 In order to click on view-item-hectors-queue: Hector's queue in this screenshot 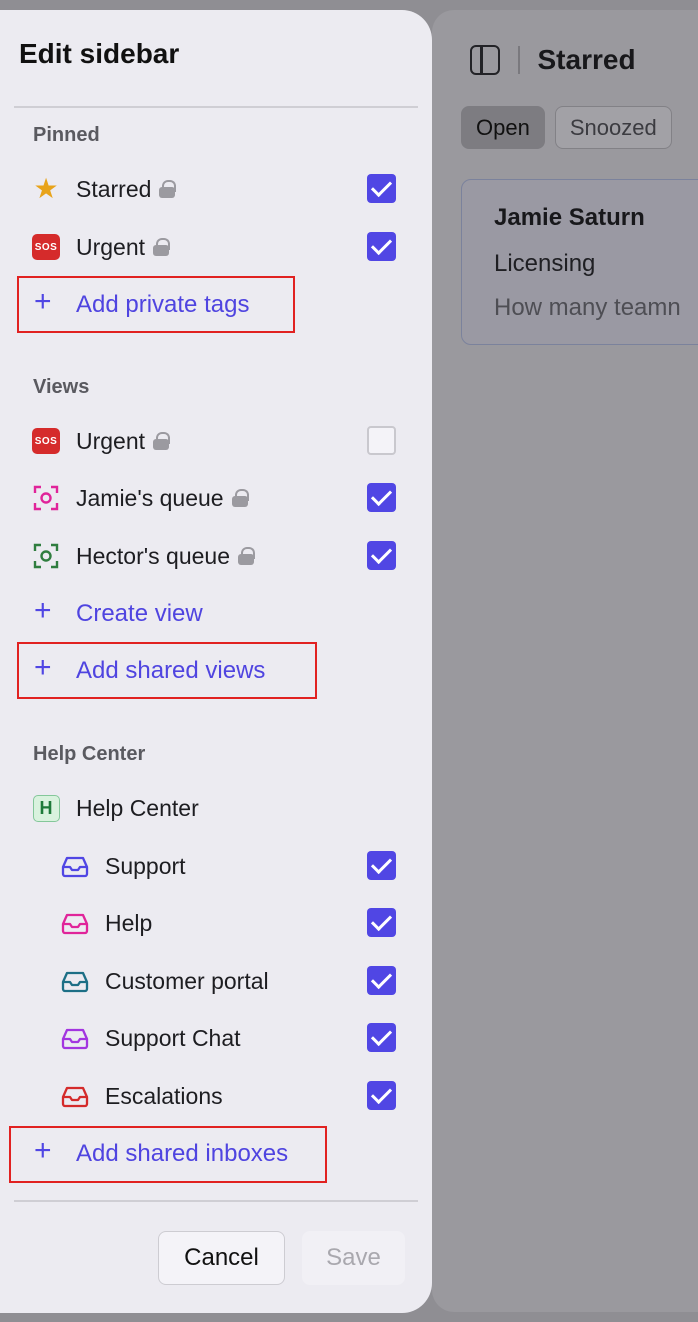, I will do `click(216, 556)`.